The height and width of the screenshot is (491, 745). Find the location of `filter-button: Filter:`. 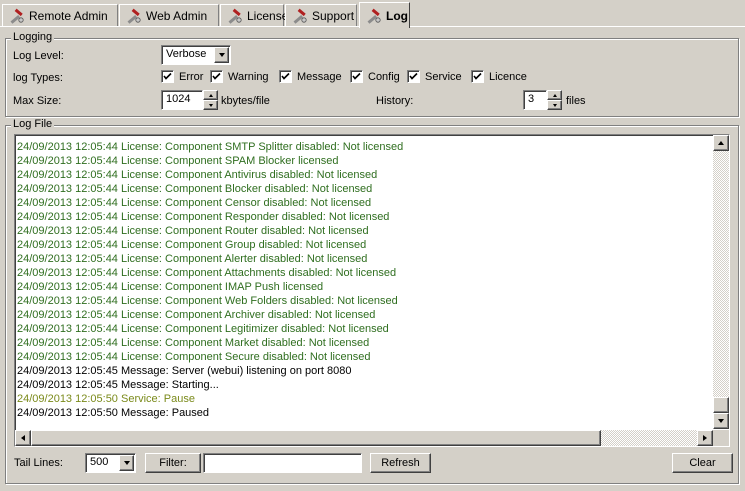

filter-button: Filter: is located at coordinates (173, 463).